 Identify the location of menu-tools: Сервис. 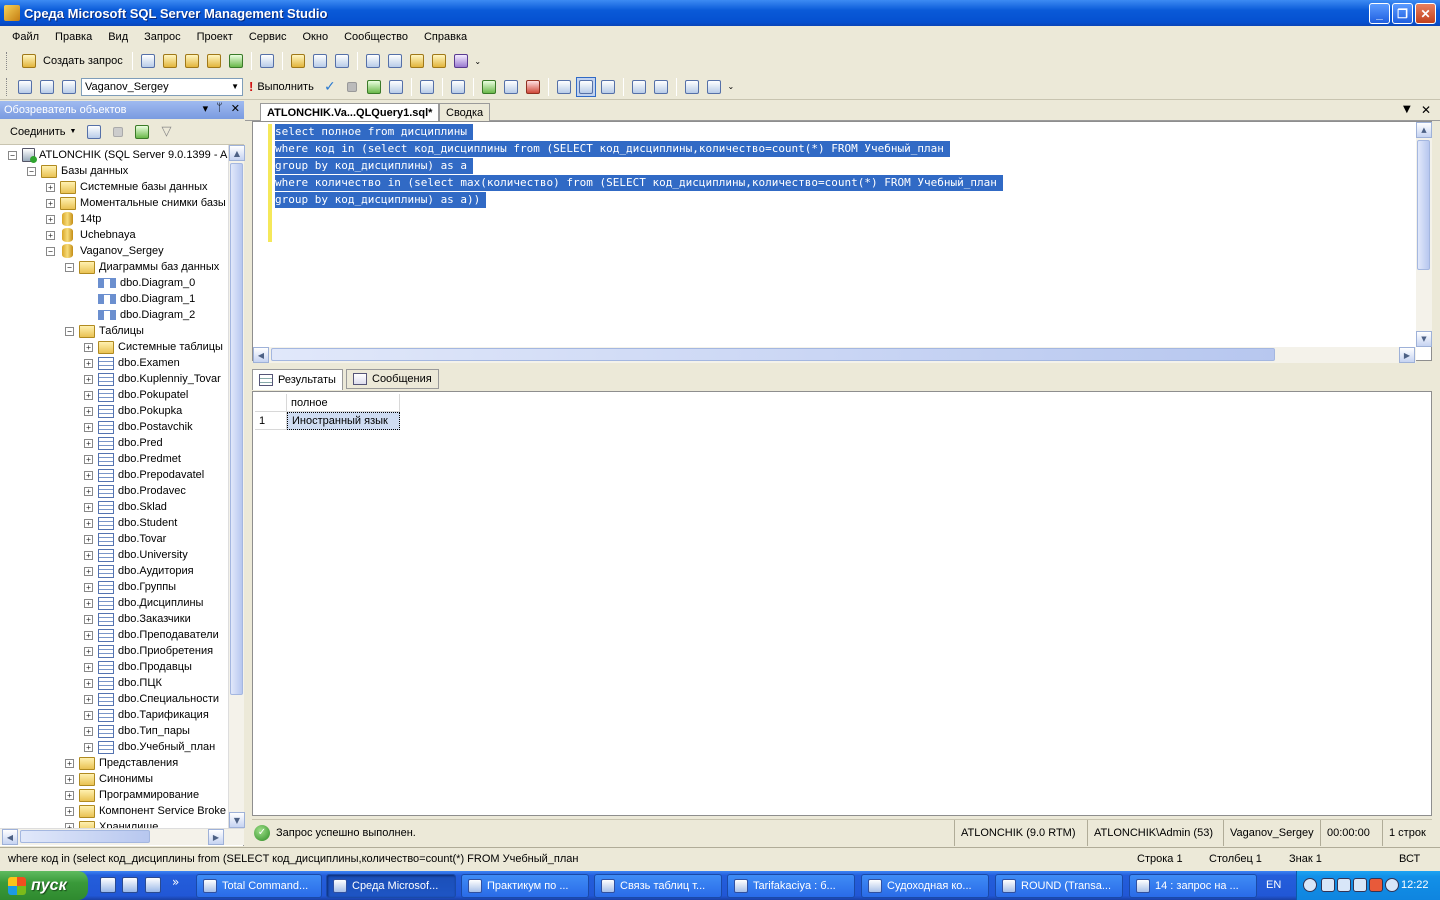
(268, 37).